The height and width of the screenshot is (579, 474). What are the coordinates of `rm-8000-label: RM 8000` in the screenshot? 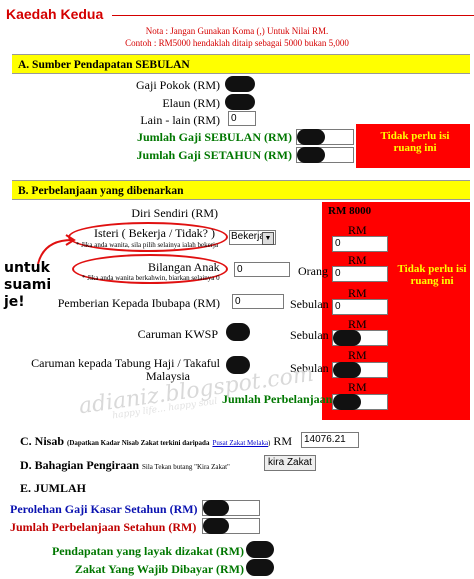 It's located at (350, 211).